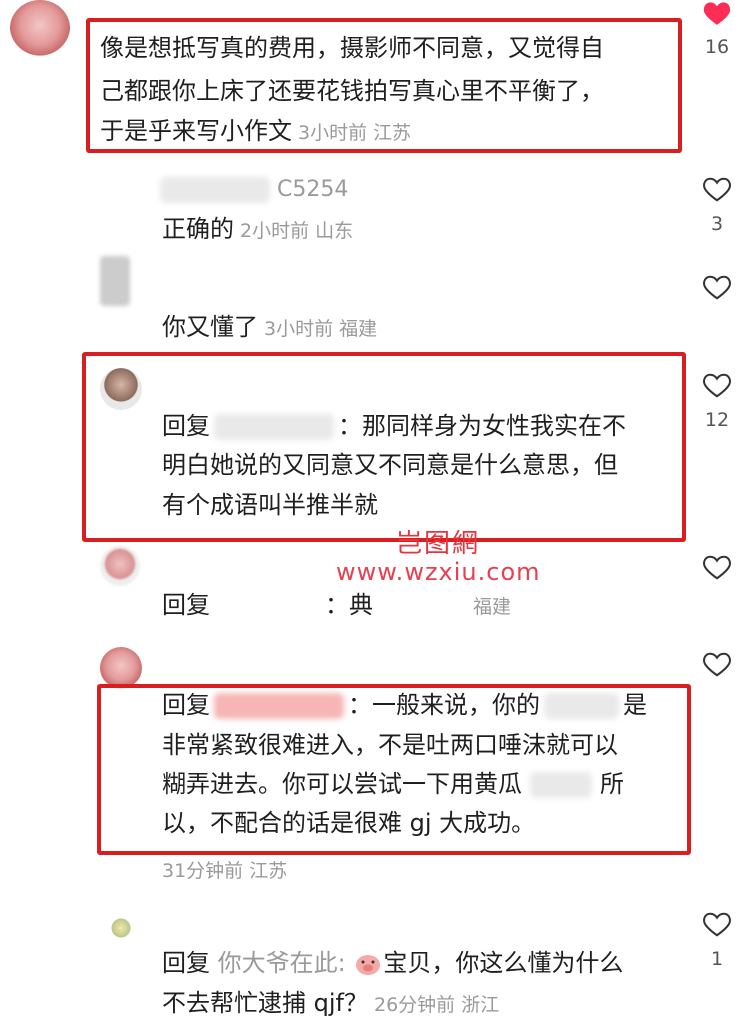 The height and width of the screenshot is (1023, 750). What do you see at coordinates (717, 401) in the screenshot?
I see `like-button-4: 12` at bounding box center [717, 401].